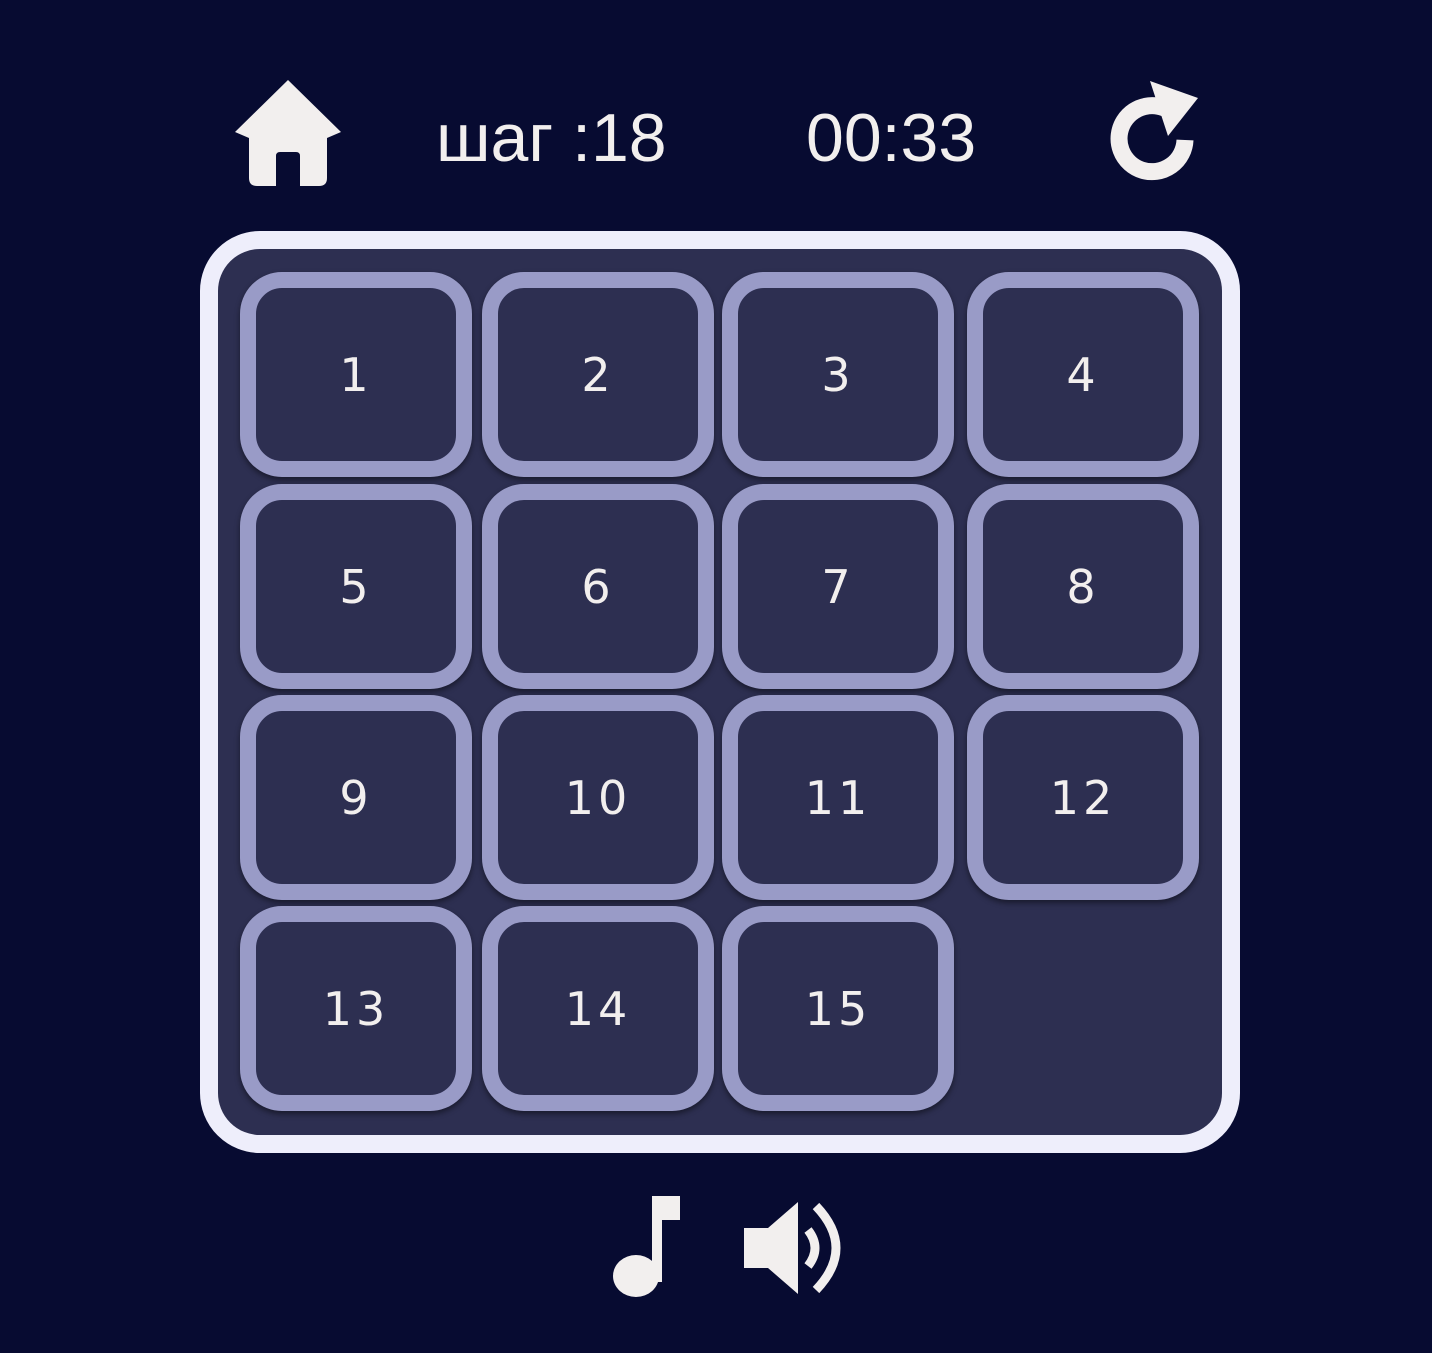 The width and height of the screenshot is (1432, 1353). Describe the element at coordinates (598, 586) in the screenshot. I see `puzzle-tile: 6` at that location.